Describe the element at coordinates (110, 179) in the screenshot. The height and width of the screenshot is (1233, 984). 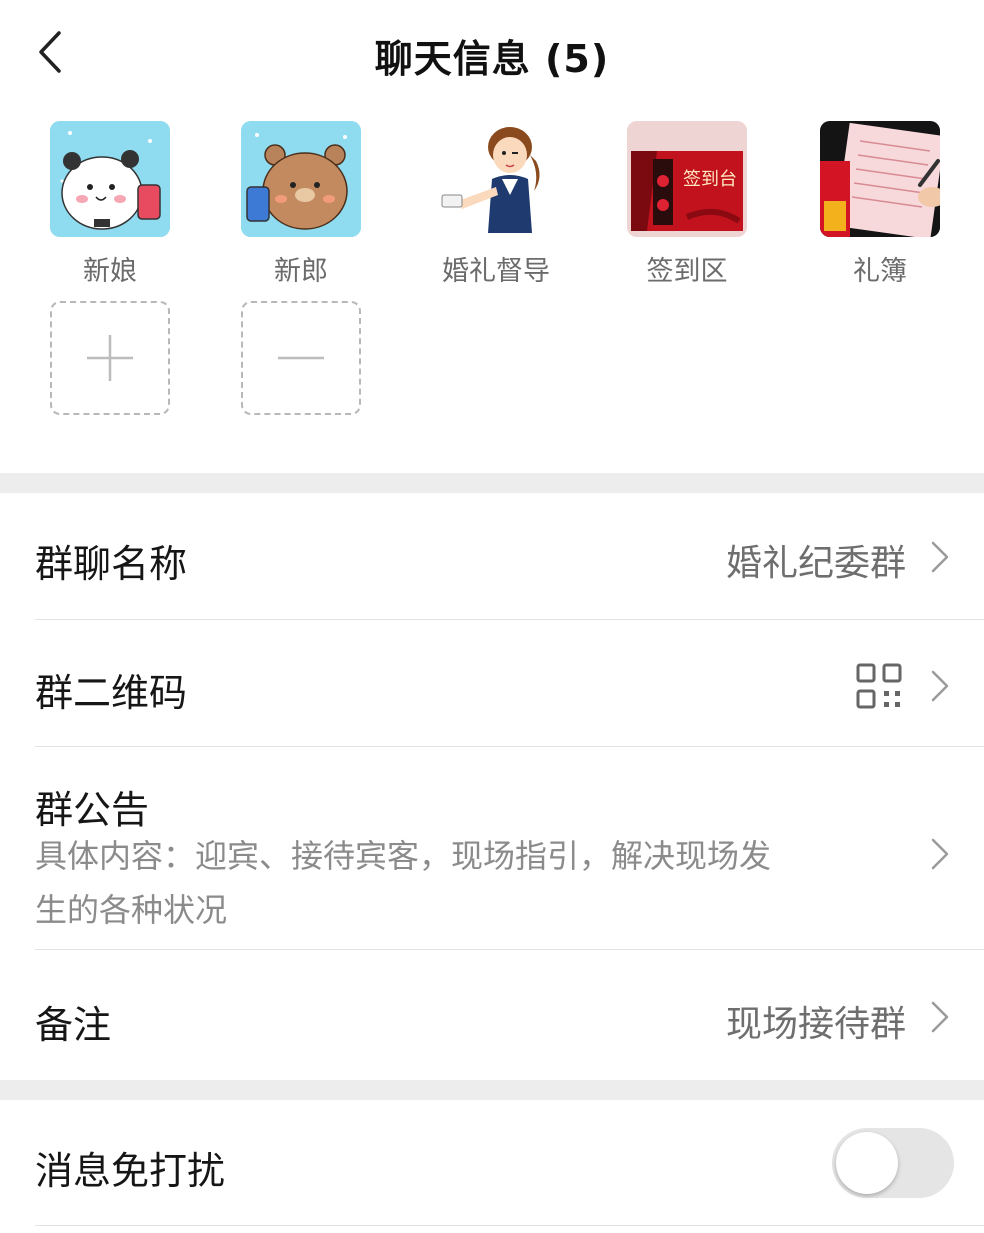
I see `bride-panda-avatar` at that location.